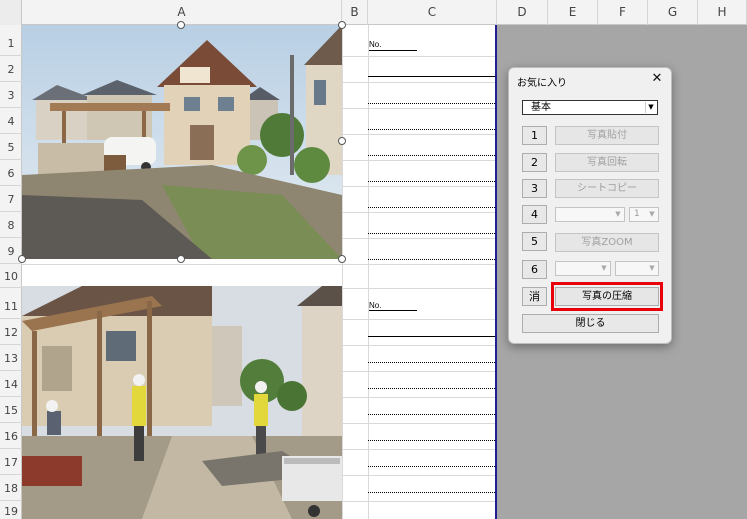 This screenshot has width=747, height=519. I want to click on column-header-g: G, so click(673, 12).